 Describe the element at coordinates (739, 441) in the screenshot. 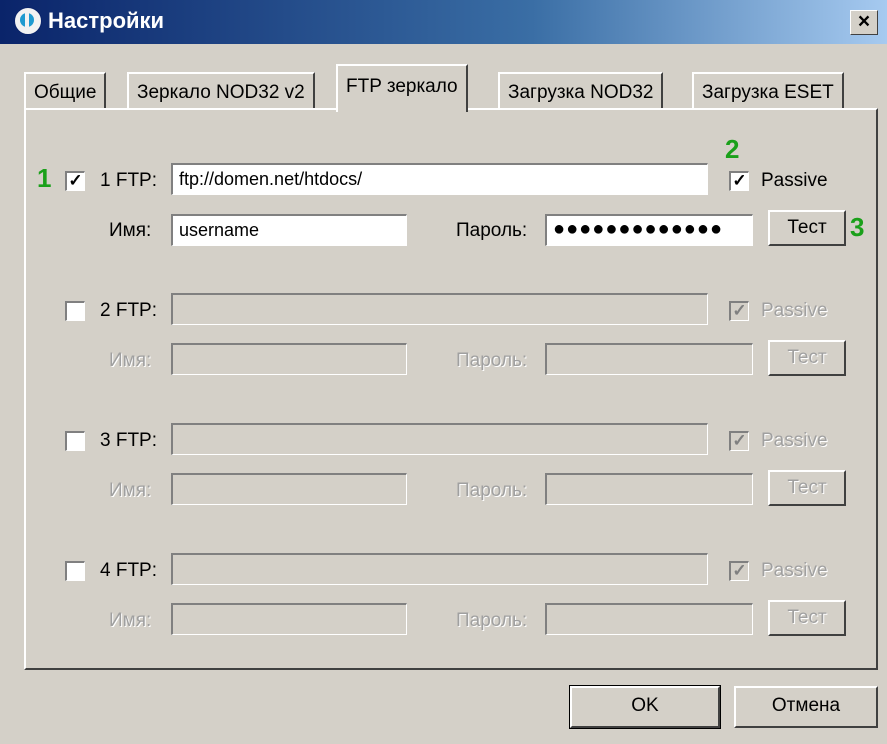

I see `ftp3-passive-checkbox: ✓` at that location.